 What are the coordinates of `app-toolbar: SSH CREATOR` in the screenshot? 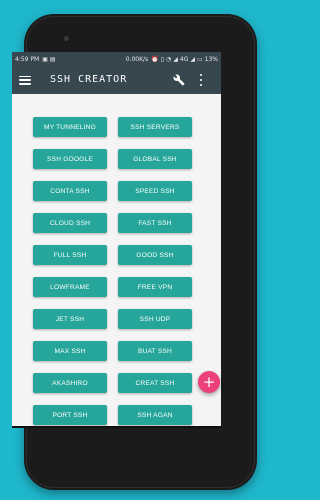 It's located at (116, 80).